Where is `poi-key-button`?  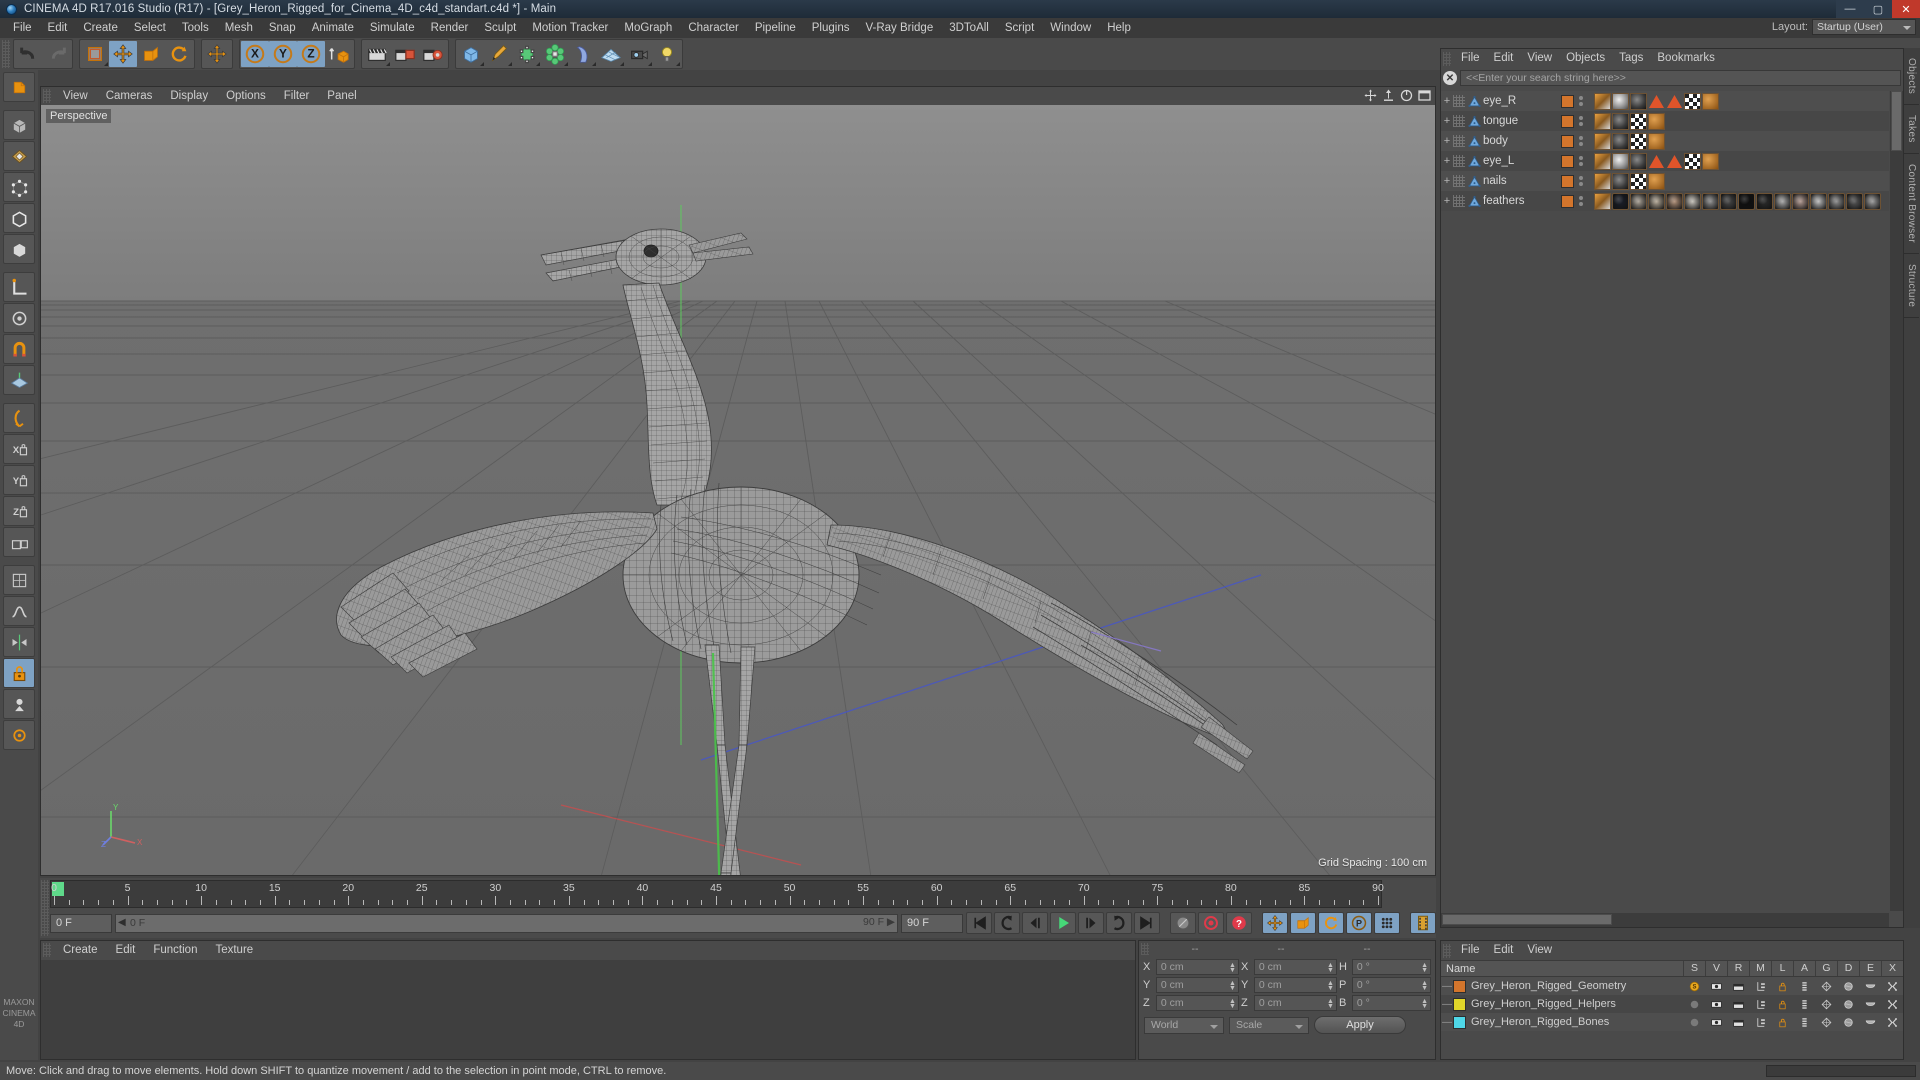 poi-key-button is located at coordinates (1387, 923).